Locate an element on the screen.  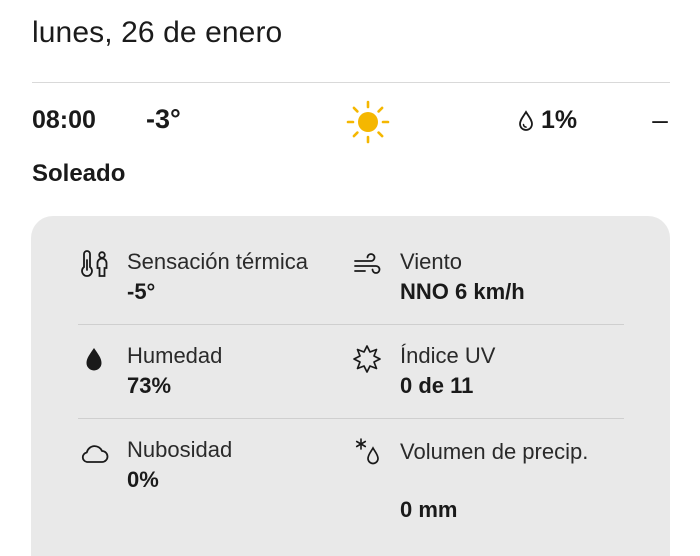
wind-value: NNO 6 km/h is located at coordinates (462, 291).